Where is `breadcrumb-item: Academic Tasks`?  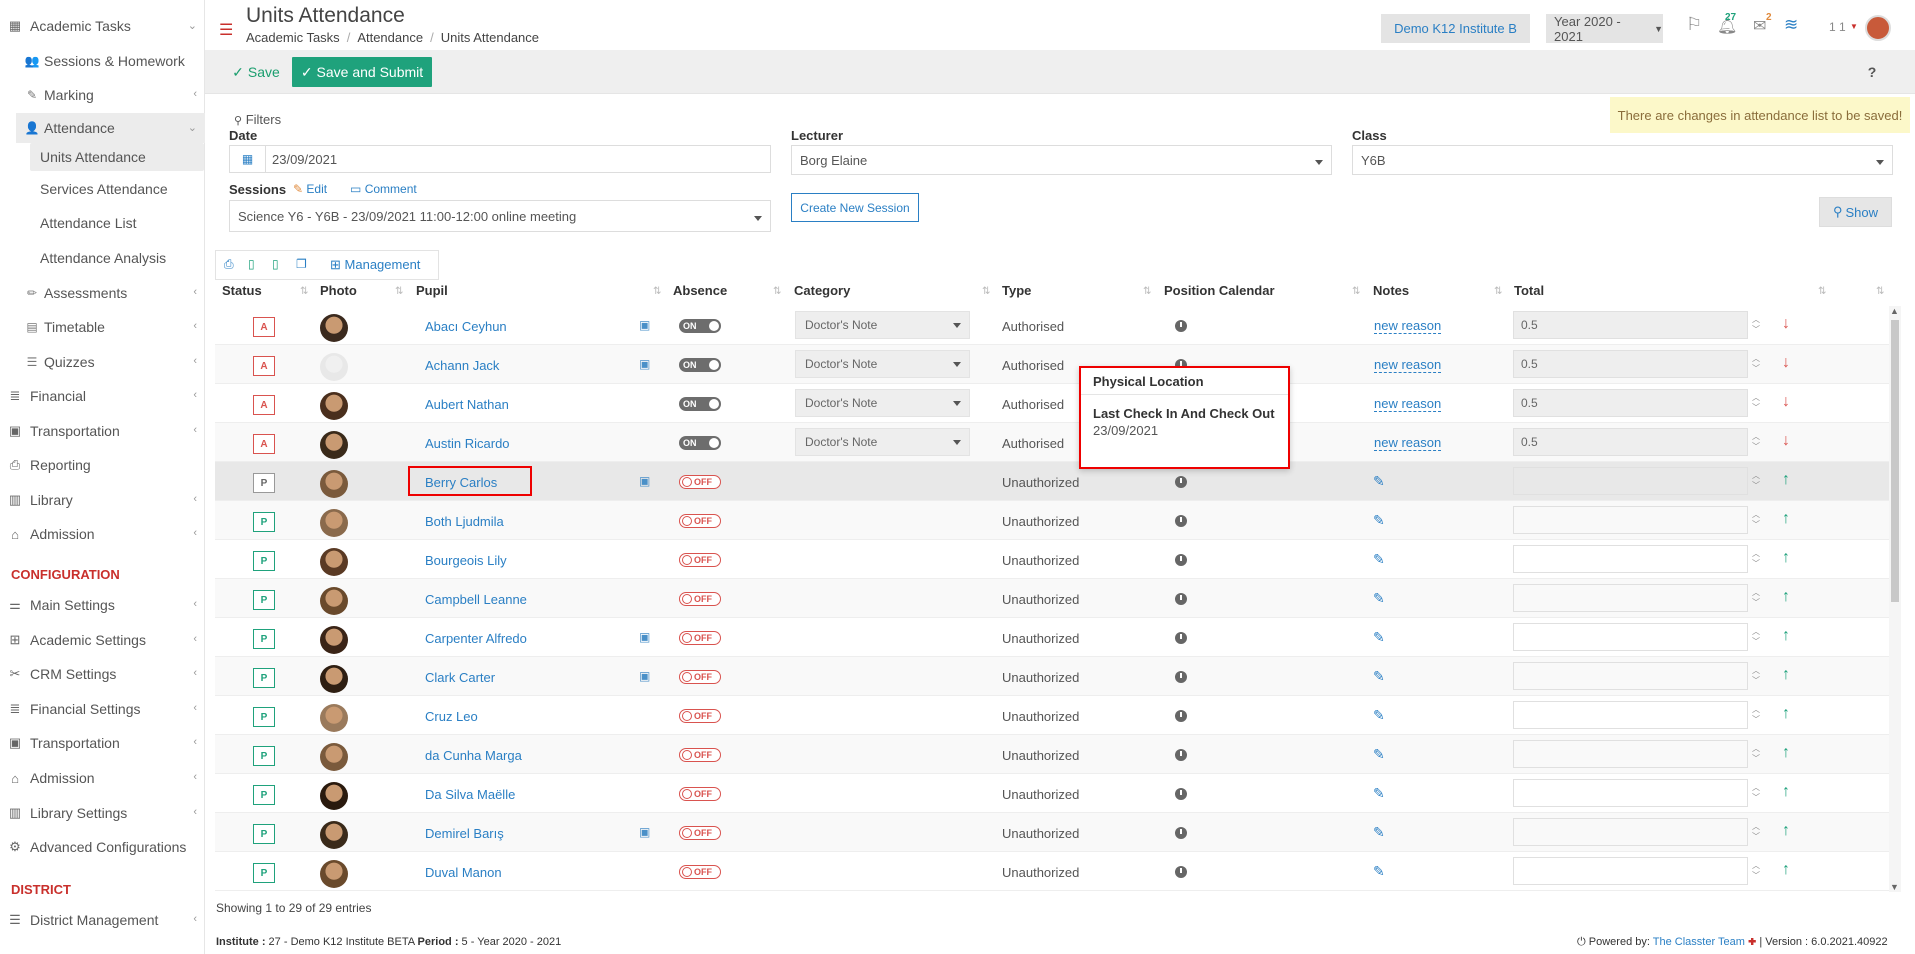 breadcrumb-item: Academic Tasks is located at coordinates (293, 37).